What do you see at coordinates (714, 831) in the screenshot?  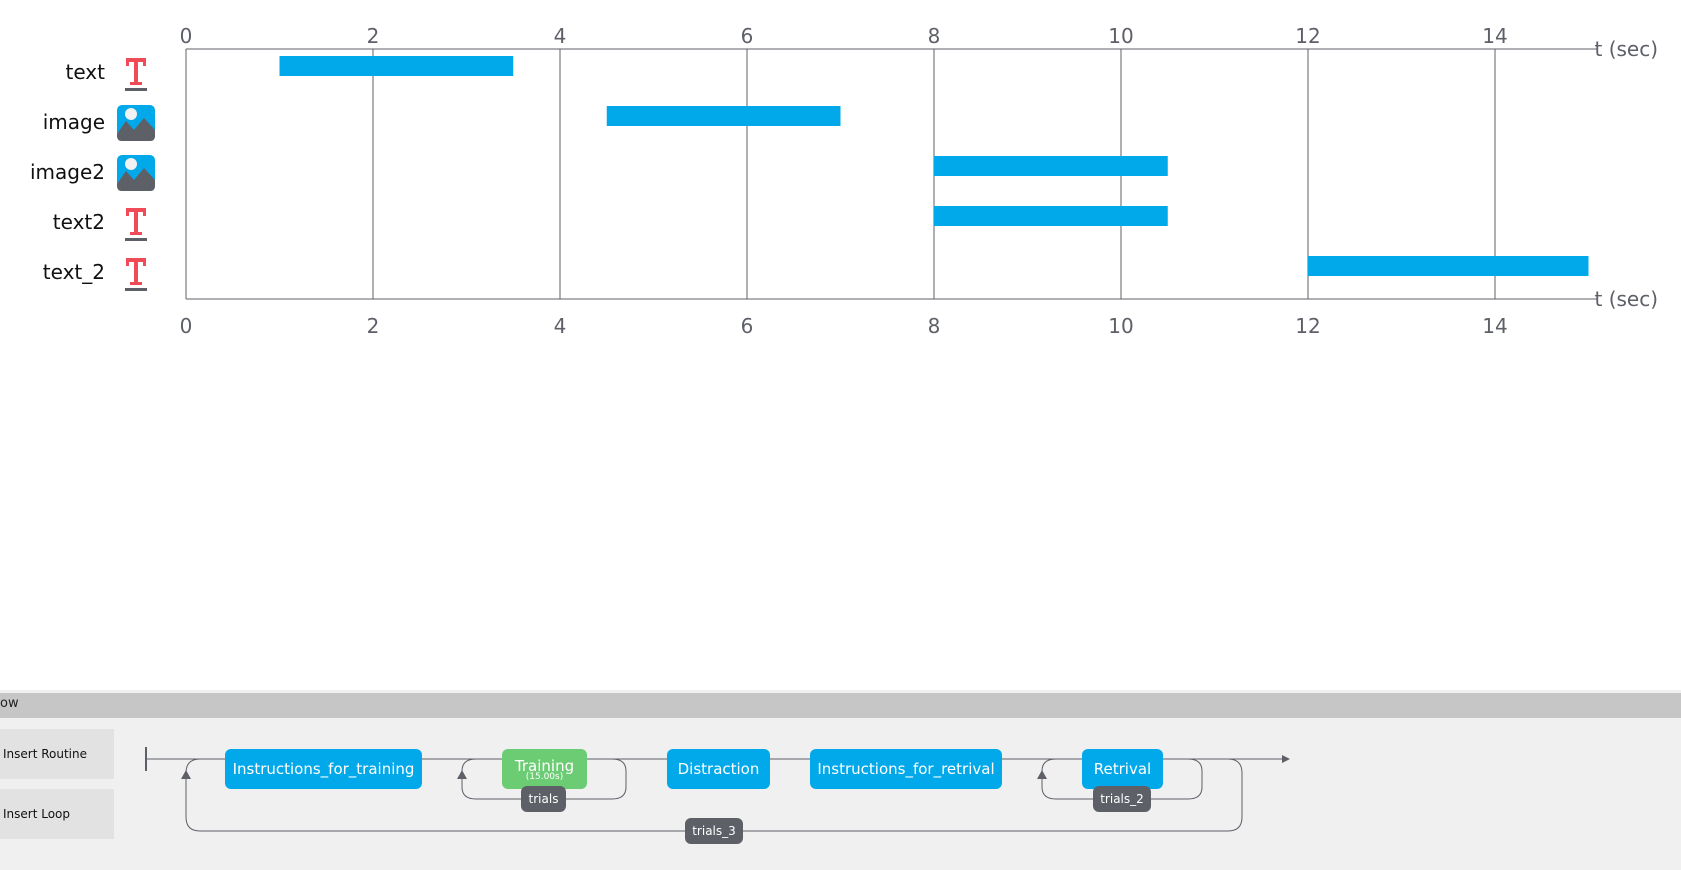 I see `loop-label-trials_3: trials_3` at bounding box center [714, 831].